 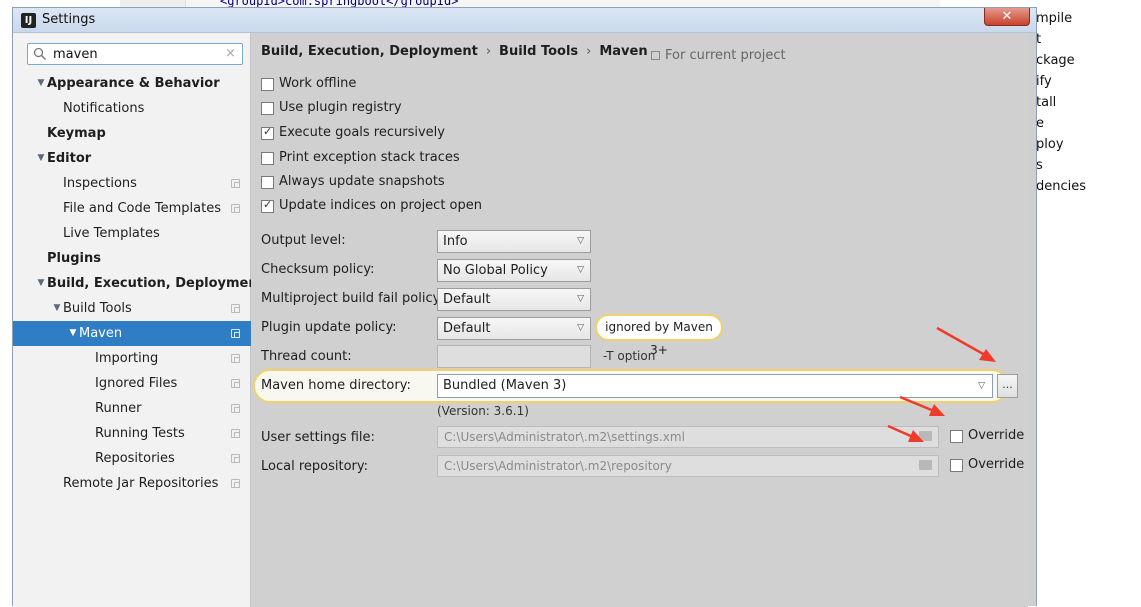 What do you see at coordinates (132, 158) in the screenshot?
I see `tree-item-editor: ▼ Editor` at bounding box center [132, 158].